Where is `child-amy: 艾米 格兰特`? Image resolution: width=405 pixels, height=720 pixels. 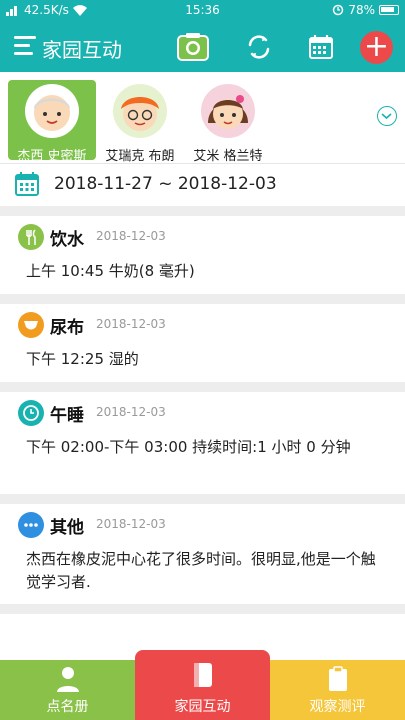
child-amy: 艾米 格兰特 is located at coordinates (228, 122).